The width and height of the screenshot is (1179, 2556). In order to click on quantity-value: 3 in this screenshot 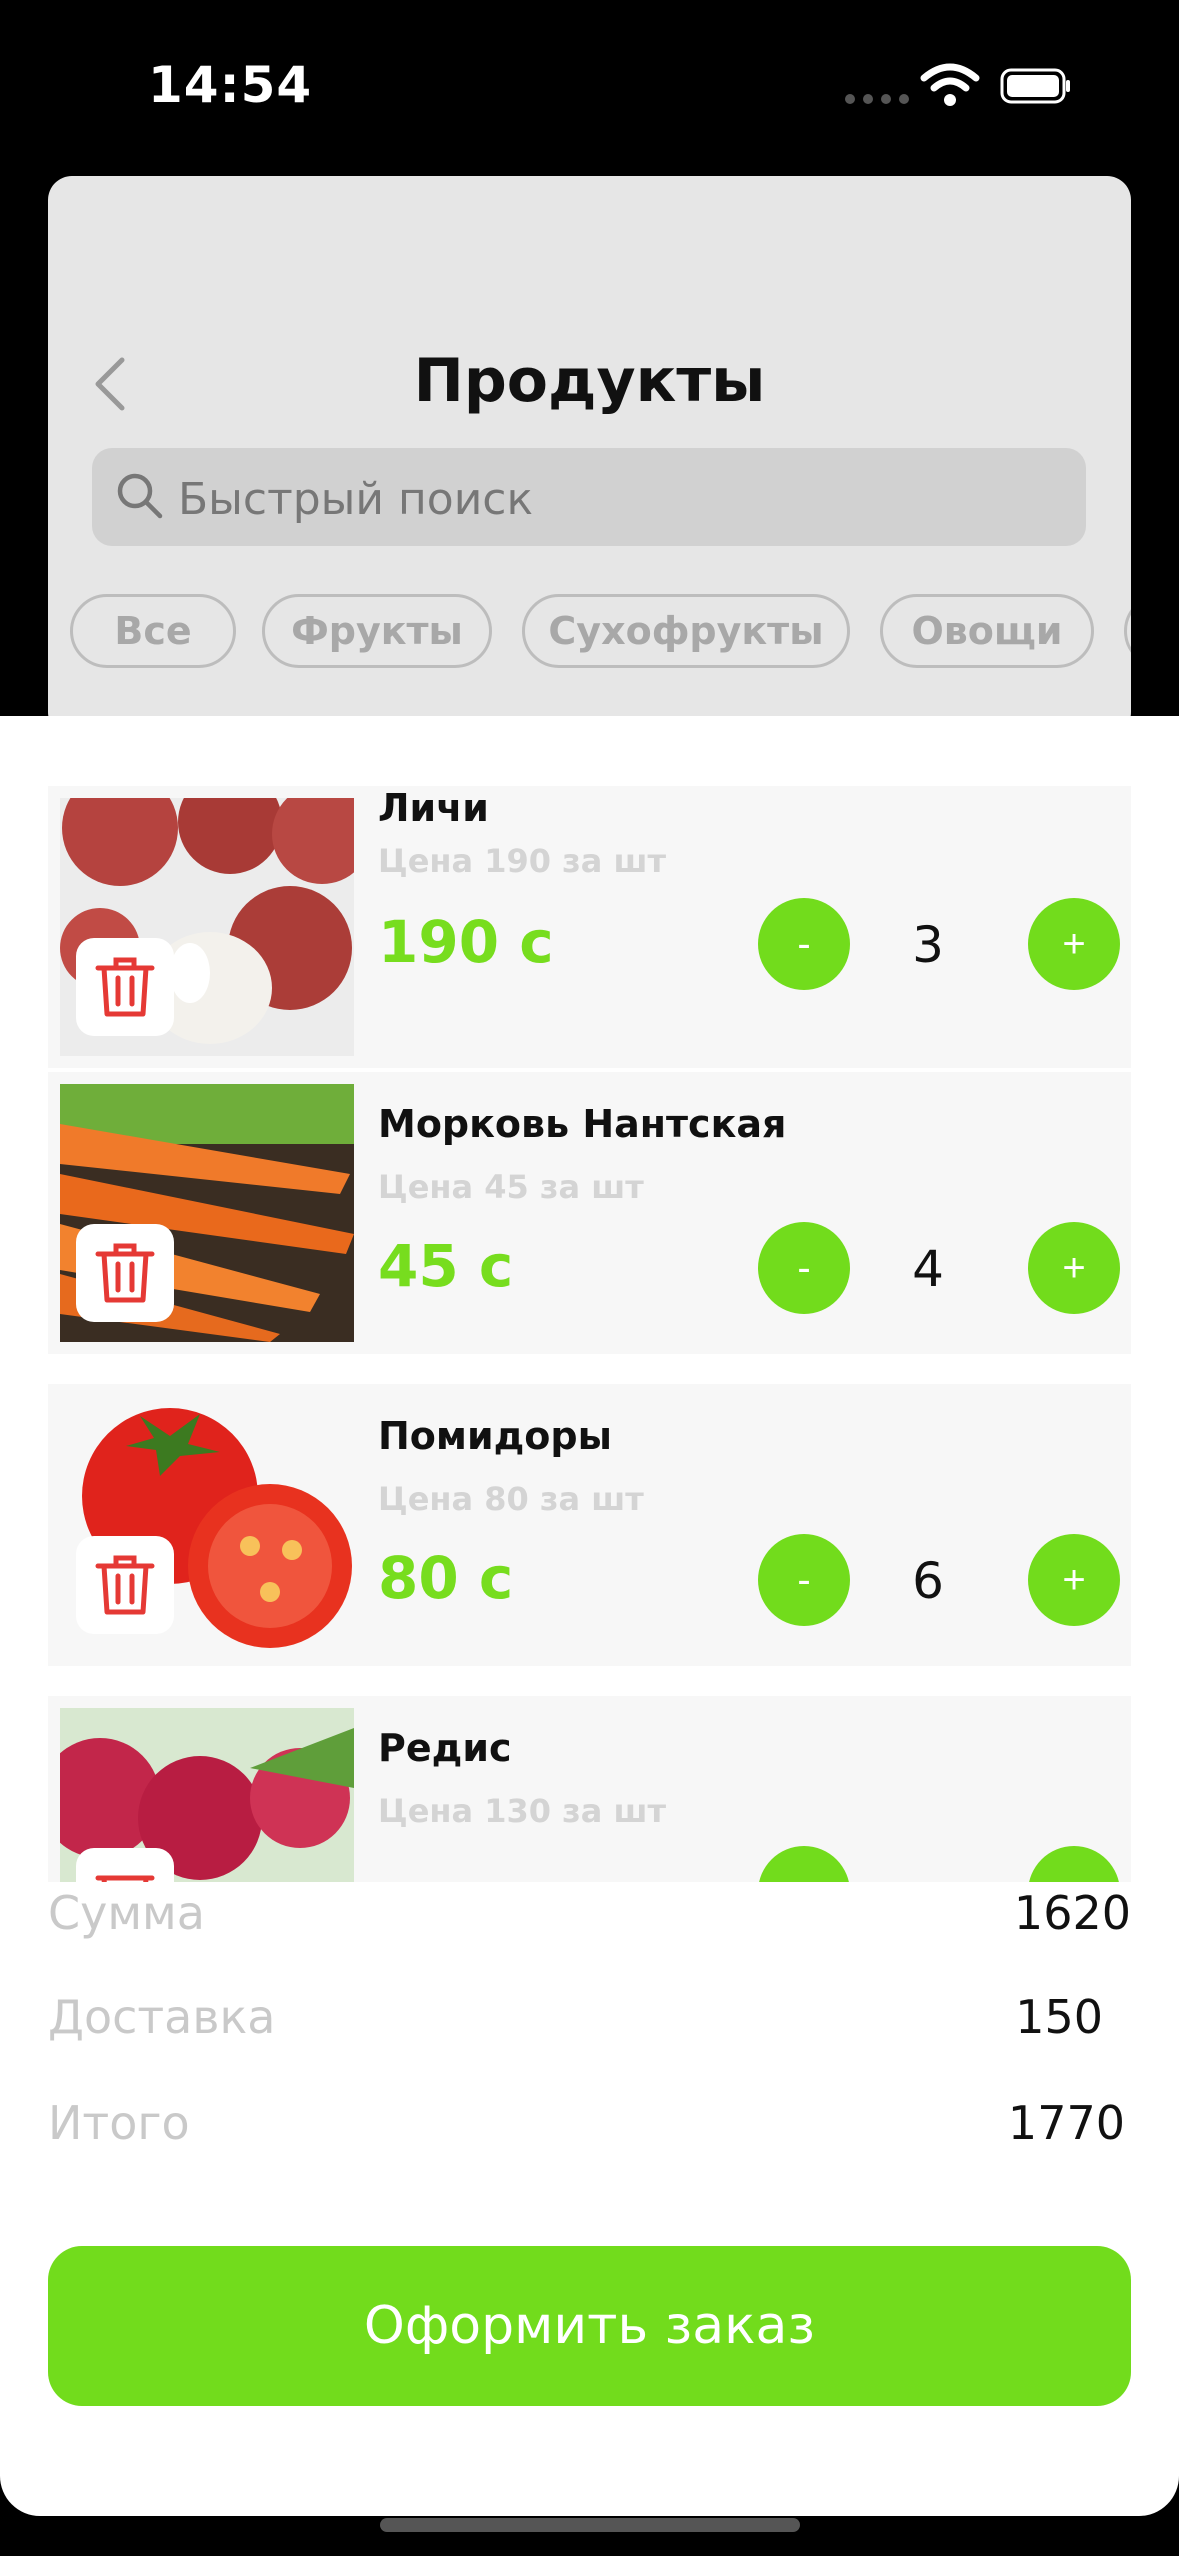, I will do `click(928, 945)`.